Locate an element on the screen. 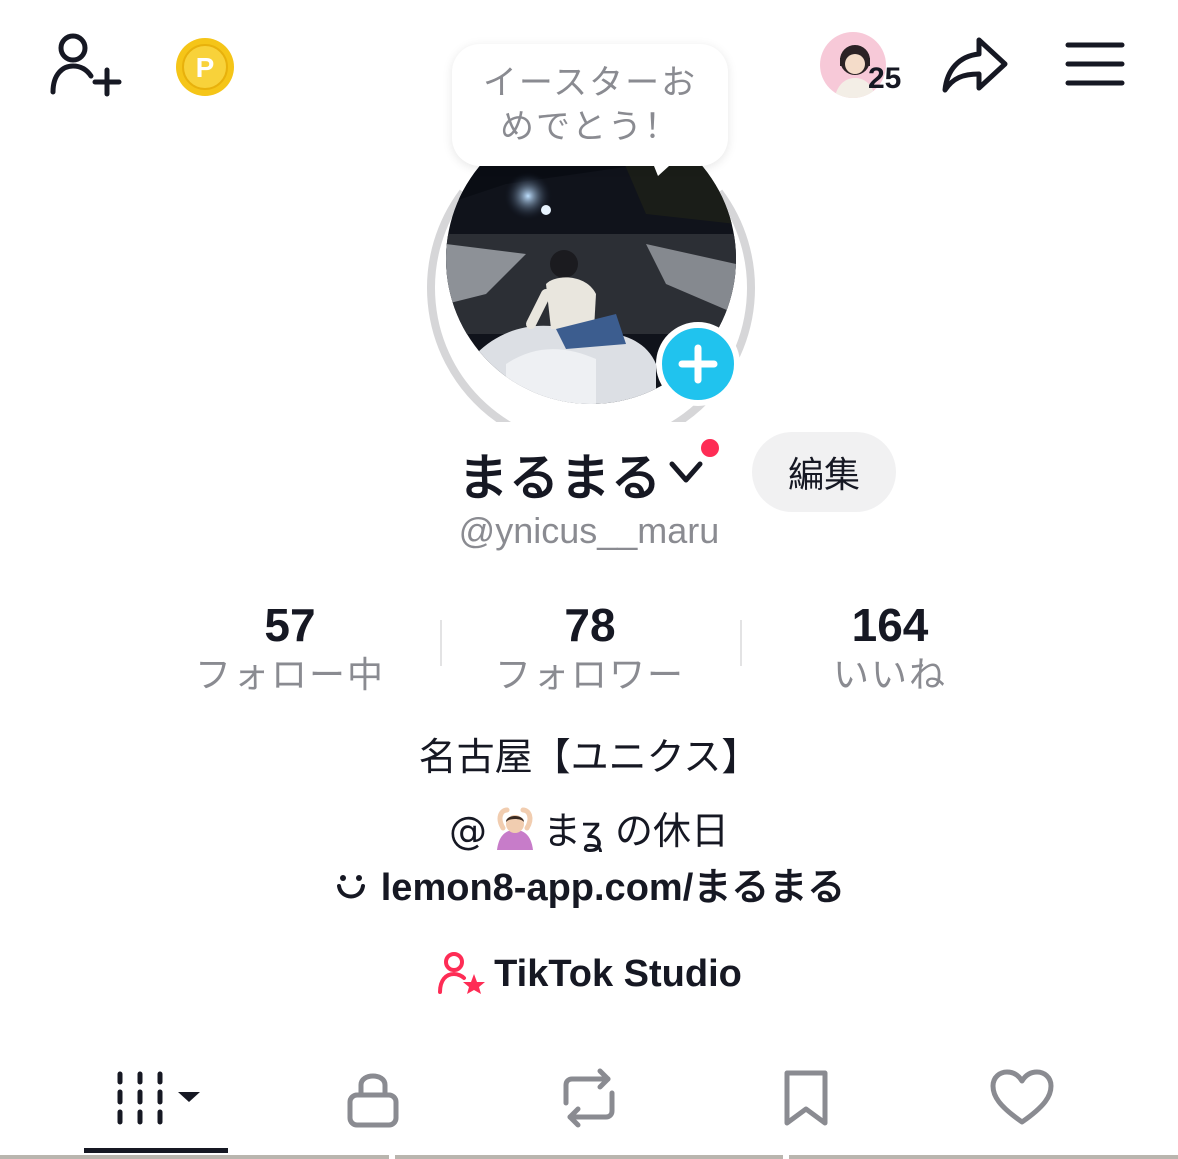 Image resolution: width=1178 pixels, height=1159 pixels. stats-row: 57 フォロー中 78 フォロワー 164 いいね is located at coordinates (590, 648).